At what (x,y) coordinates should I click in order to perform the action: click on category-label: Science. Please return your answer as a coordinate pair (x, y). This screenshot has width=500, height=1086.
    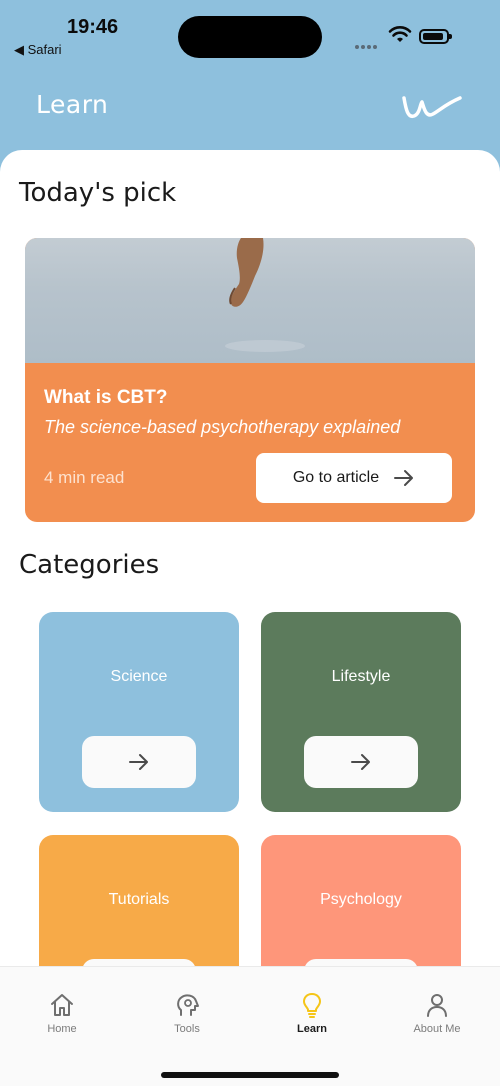
    Looking at the image, I should click on (139, 676).